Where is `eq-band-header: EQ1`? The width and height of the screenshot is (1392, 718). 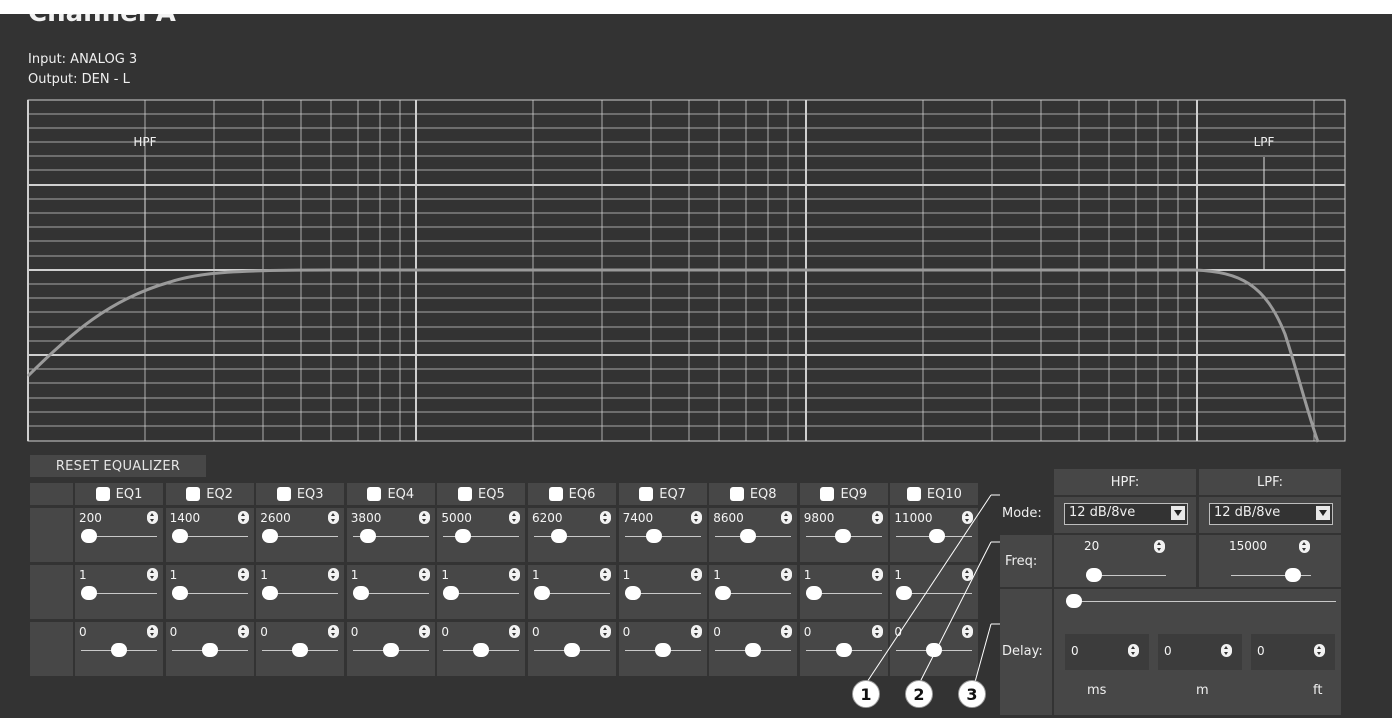 eq-band-header: EQ1 is located at coordinates (119, 494).